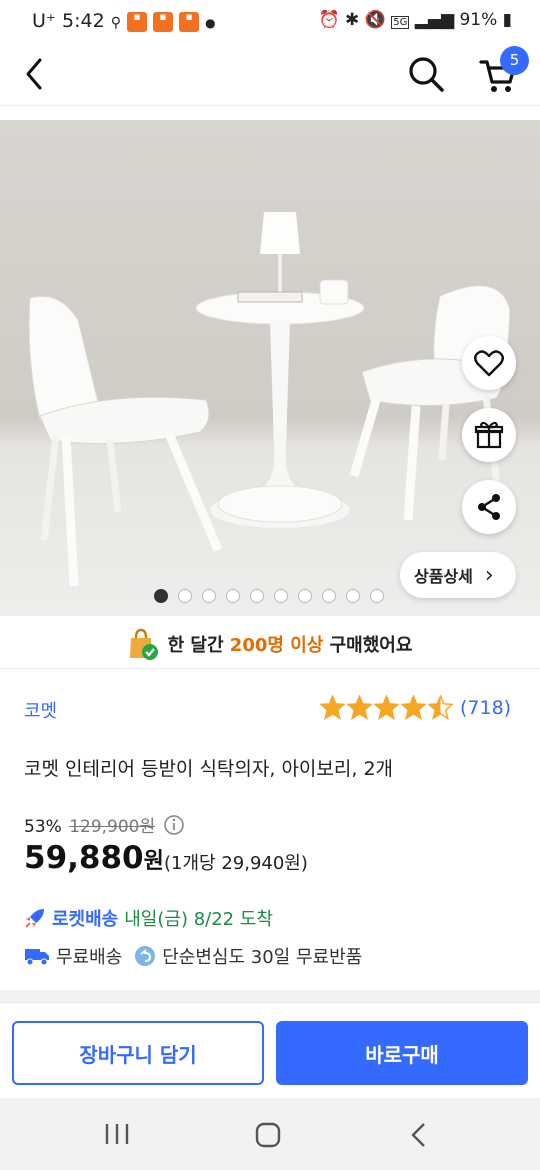 Image resolution: width=540 pixels, height=1170 pixels. I want to click on bluetooth-icon: ✱, so click(352, 20).